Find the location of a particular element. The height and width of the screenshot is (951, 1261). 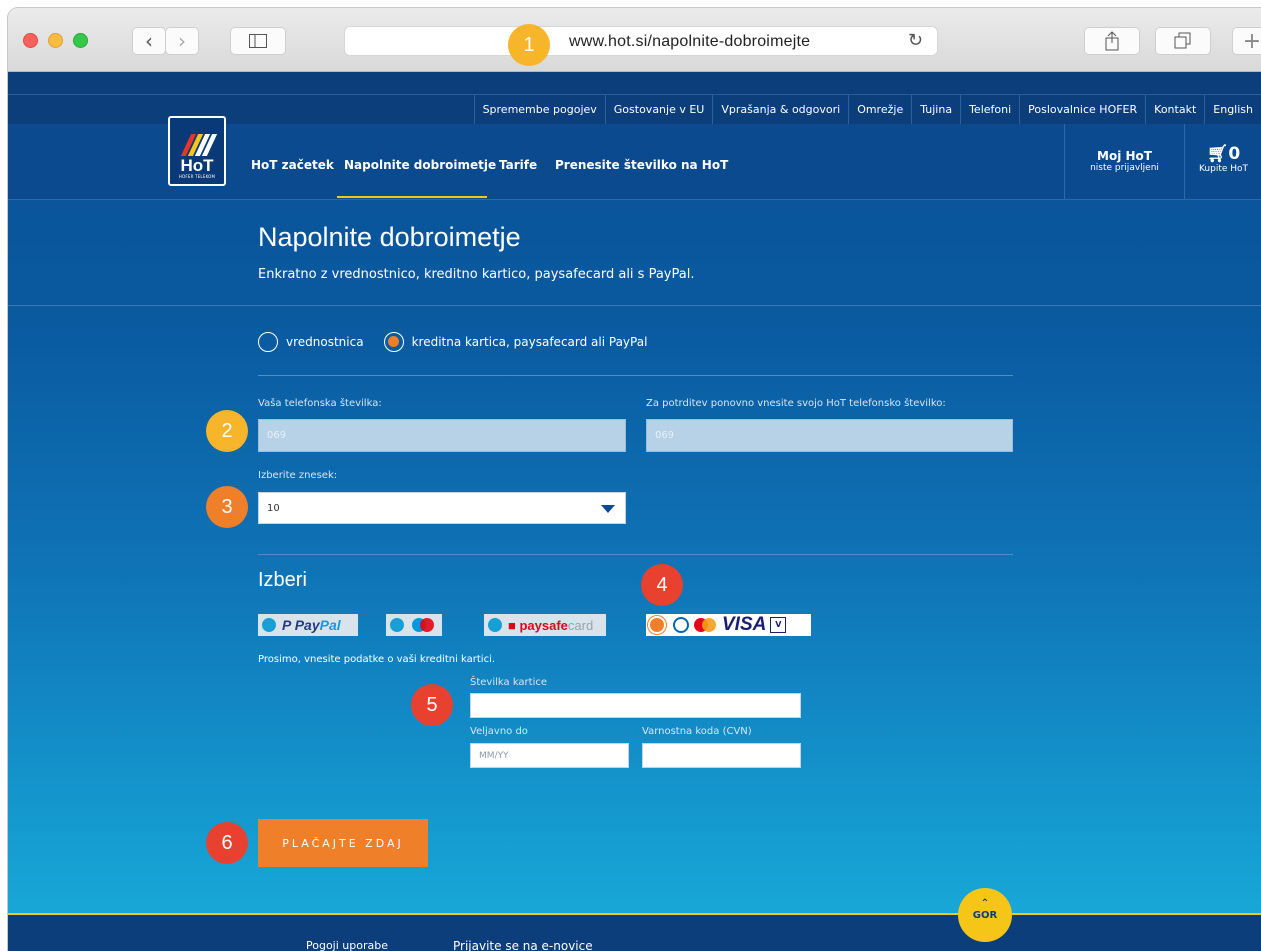

radio-creditcard is located at coordinates (657, 625).